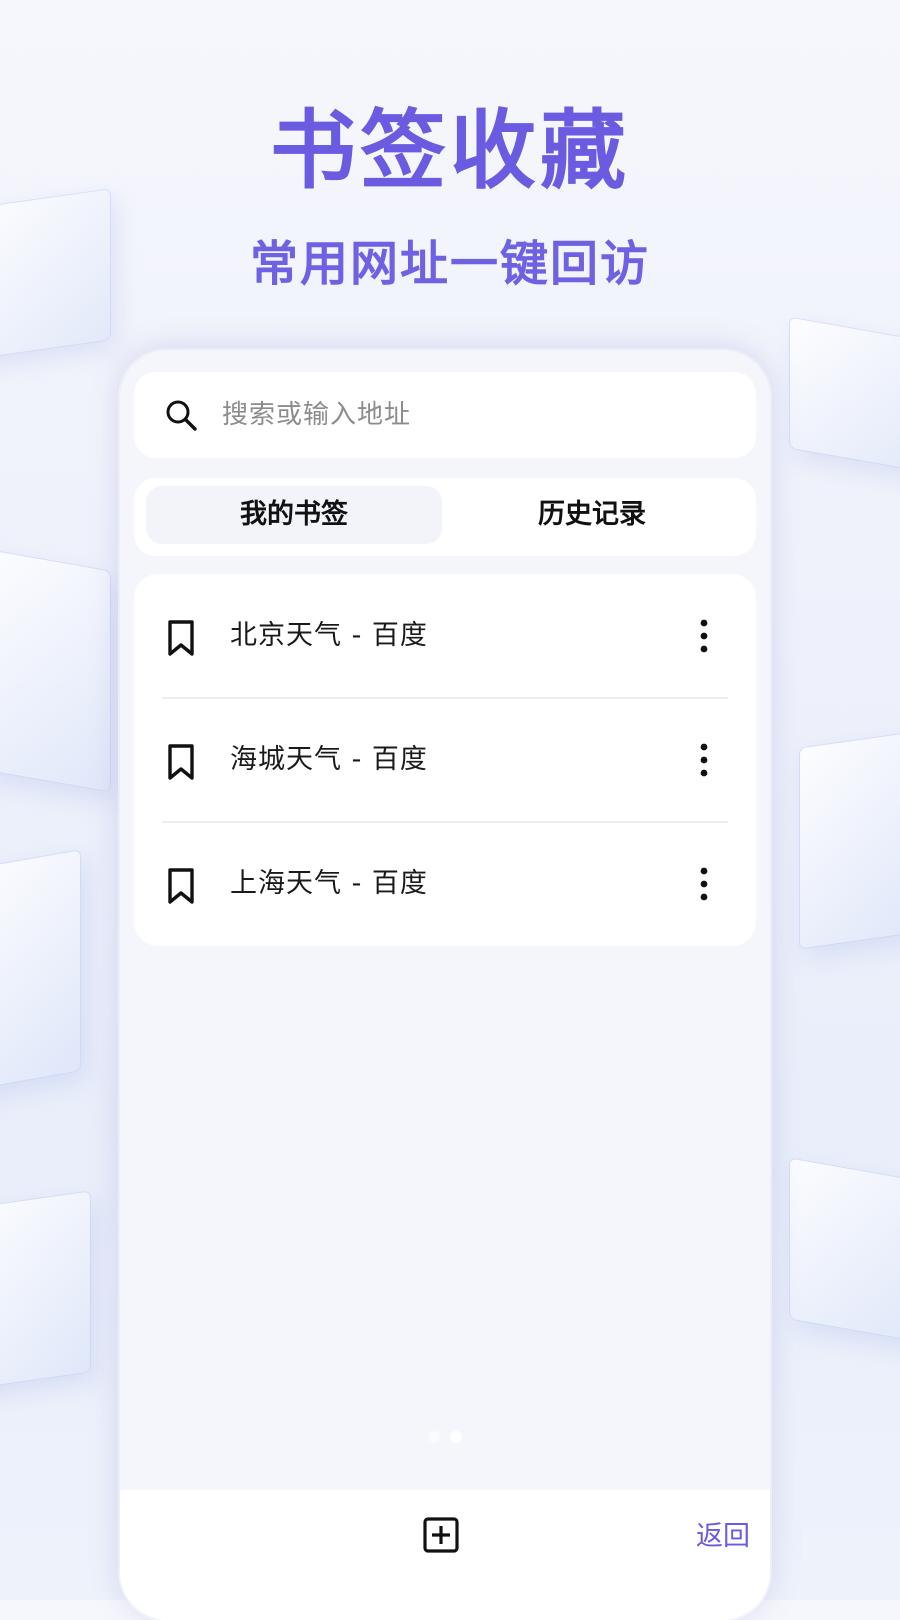  Describe the element at coordinates (445, 1555) in the screenshot. I see `bottom-toolbar: 返回` at that location.